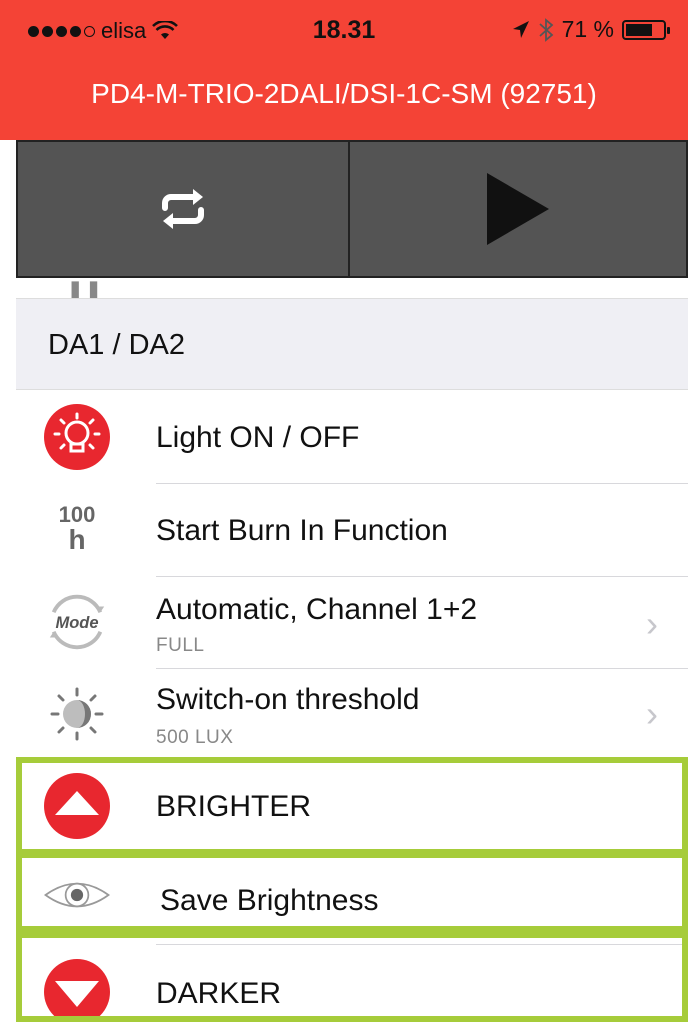 The image size is (688, 1022). What do you see at coordinates (116, 345) in the screenshot?
I see `section-title: DA1 / DA2` at bounding box center [116, 345].